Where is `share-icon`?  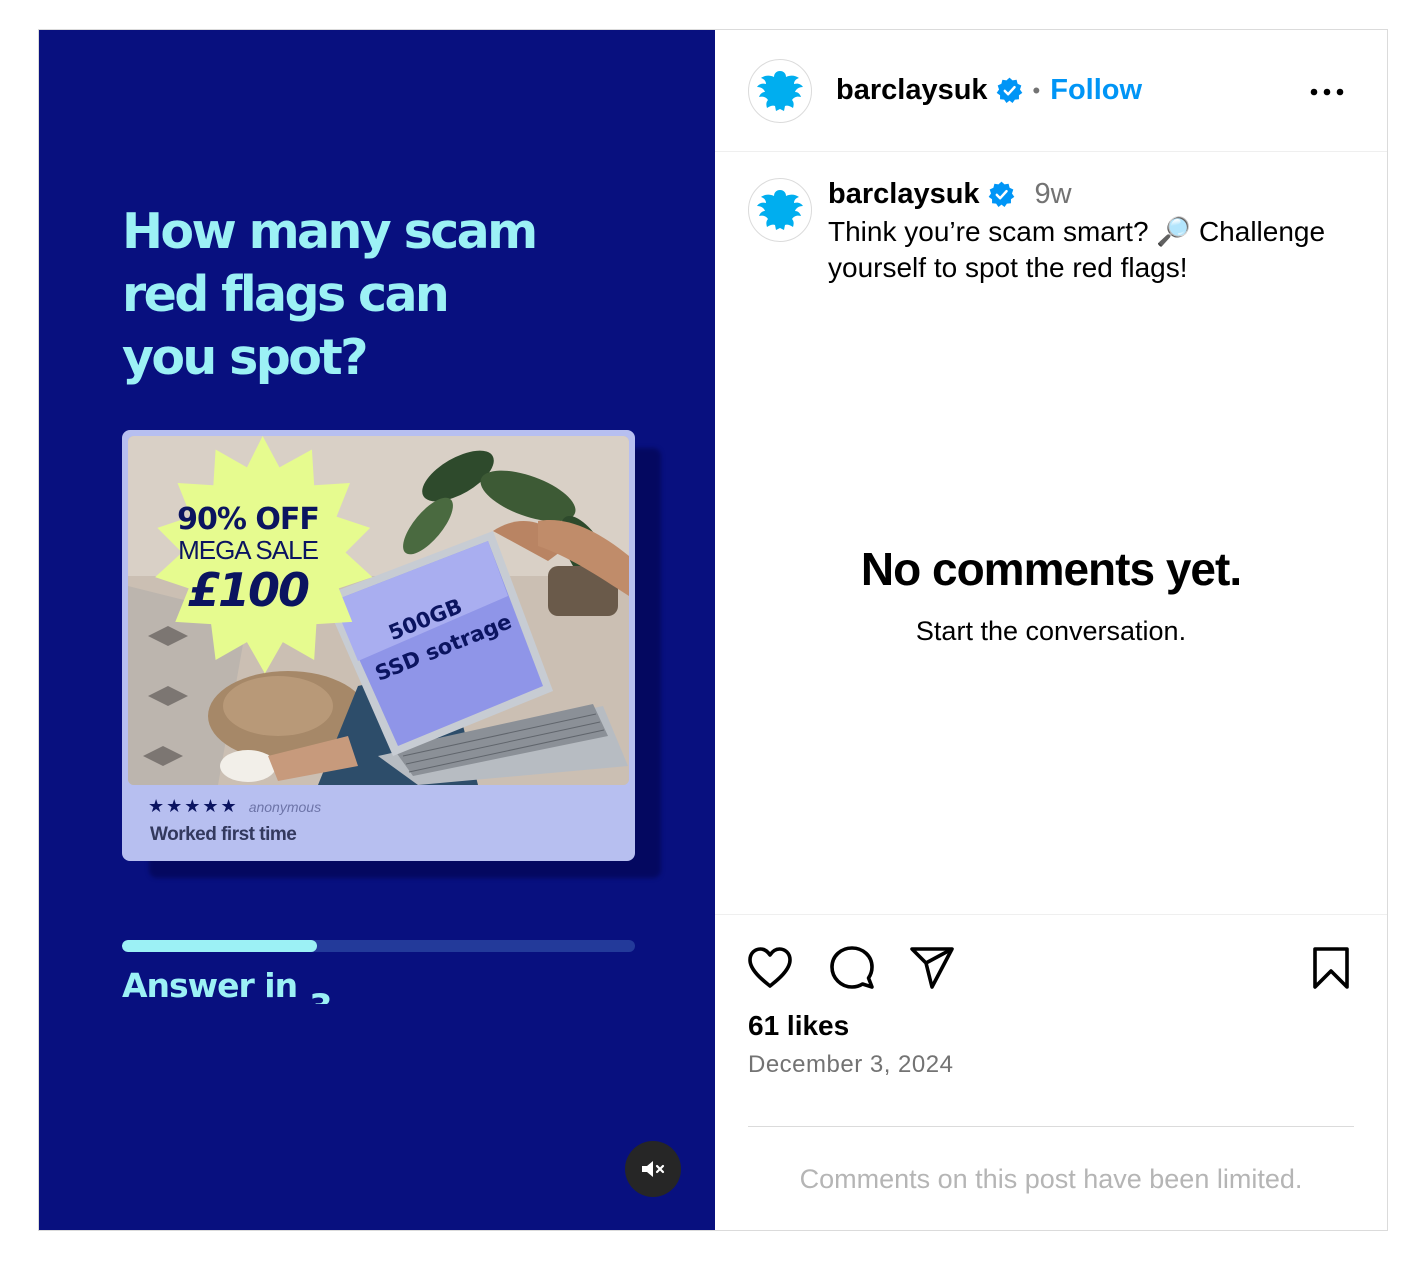 share-icon is located at coordinates (932, 968).